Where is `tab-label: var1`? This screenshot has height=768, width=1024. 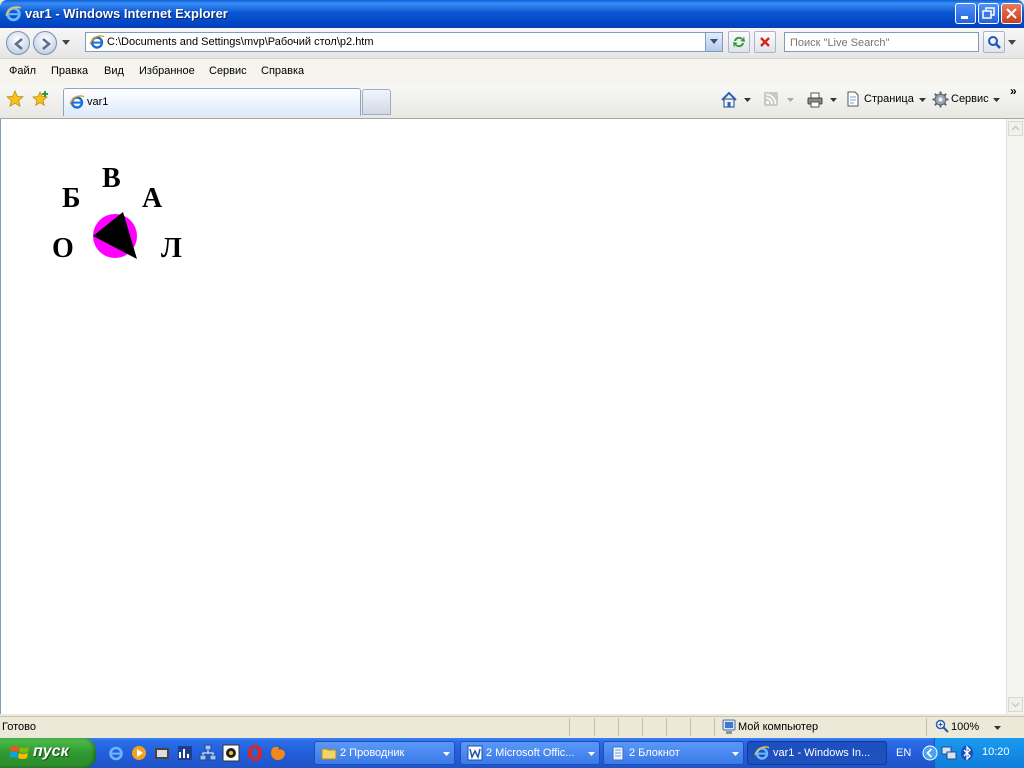 tab-label: var1 is located at coordinates (98, 102).